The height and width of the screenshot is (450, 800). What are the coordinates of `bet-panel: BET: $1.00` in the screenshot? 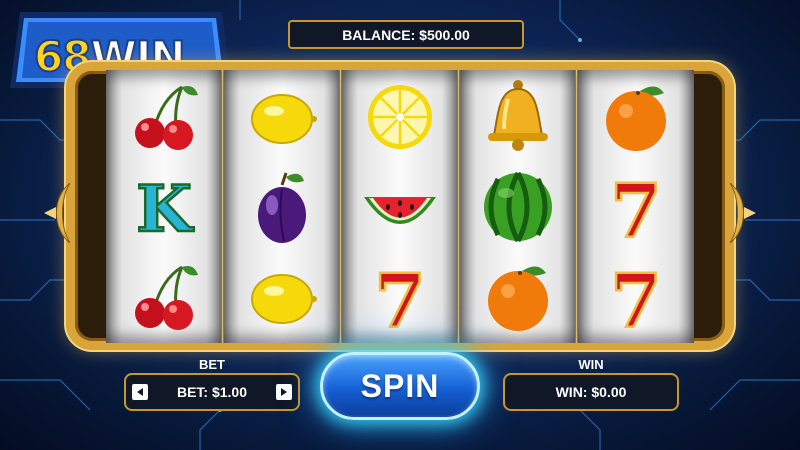 It's located at (212, 392).